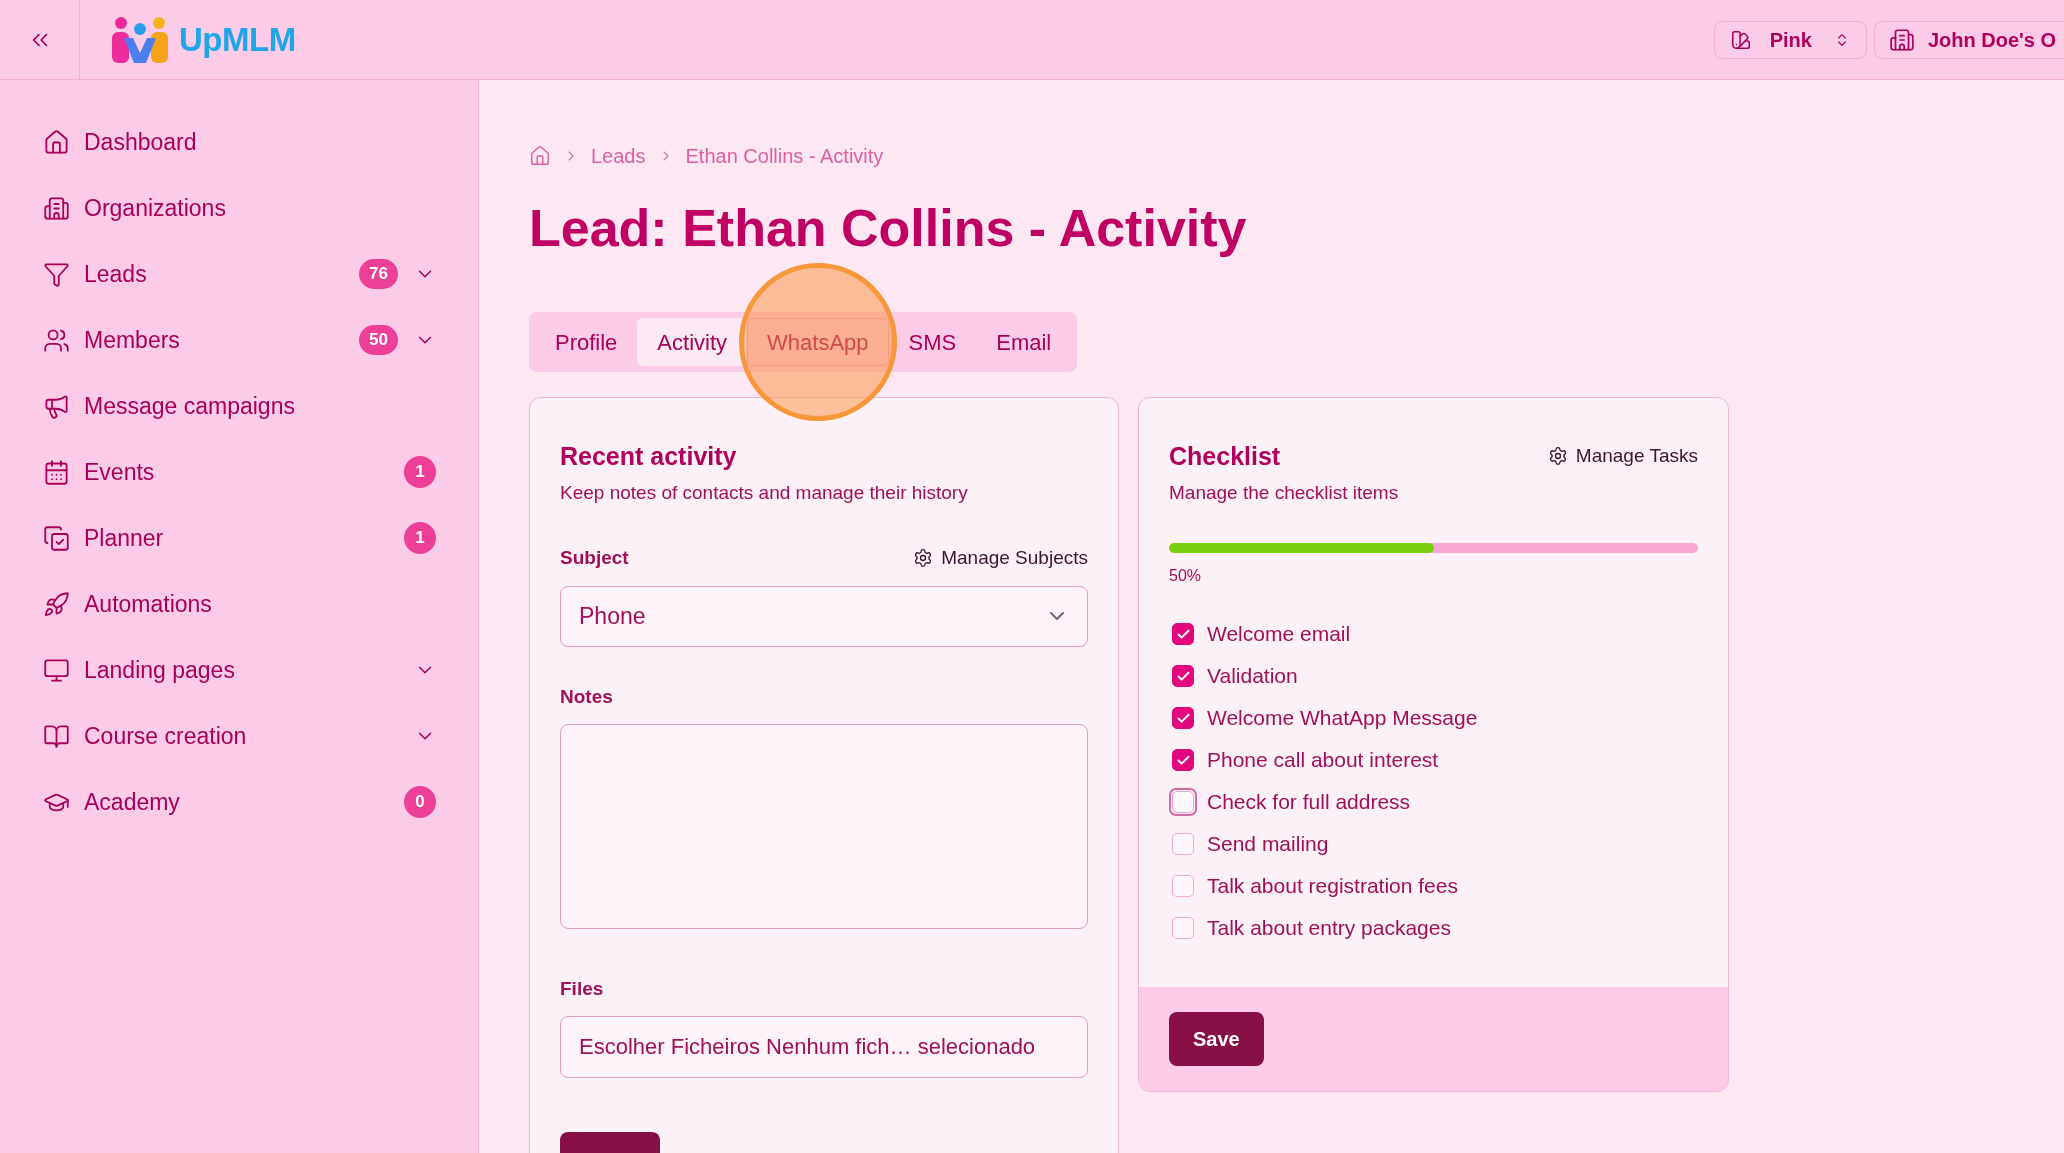  I want to click on tab: SMS, so click(932, 342).